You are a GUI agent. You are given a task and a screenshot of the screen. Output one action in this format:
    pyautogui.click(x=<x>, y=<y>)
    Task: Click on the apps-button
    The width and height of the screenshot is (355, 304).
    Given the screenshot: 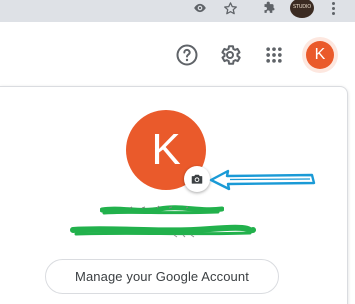 What is the action you would take?
    pyautogui.click(x=274, y=55)
    